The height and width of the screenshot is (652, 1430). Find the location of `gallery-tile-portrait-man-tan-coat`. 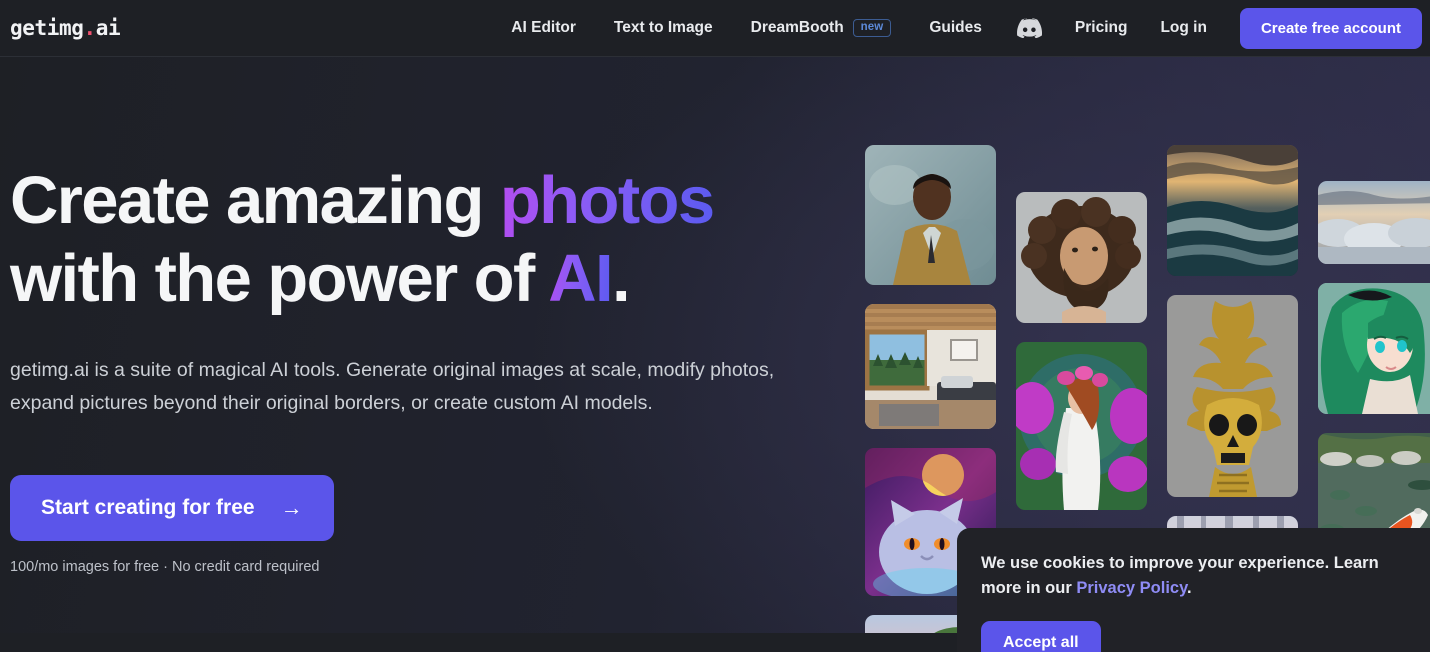

gallery-tile-portrait-man-tan-coat is located at coordinates (930, 215).